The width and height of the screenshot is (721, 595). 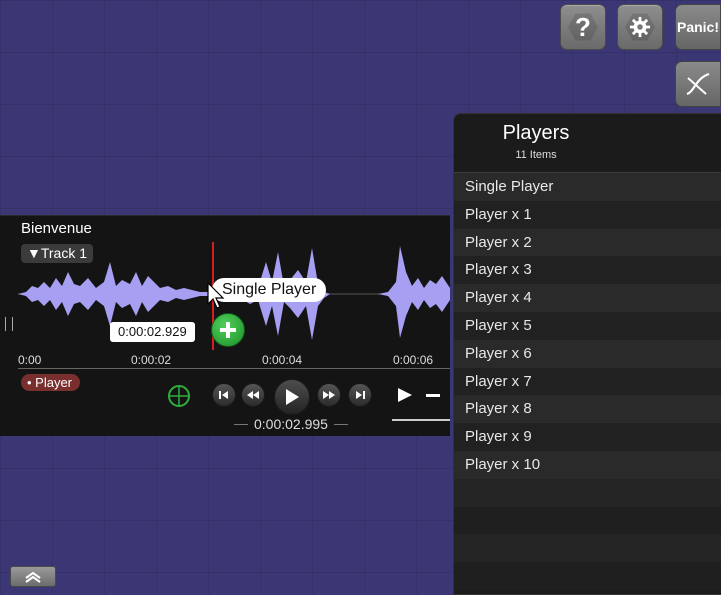 I want to click on cursor-time-tooltip: 0:00:02.929, so click(x=152, y=332).